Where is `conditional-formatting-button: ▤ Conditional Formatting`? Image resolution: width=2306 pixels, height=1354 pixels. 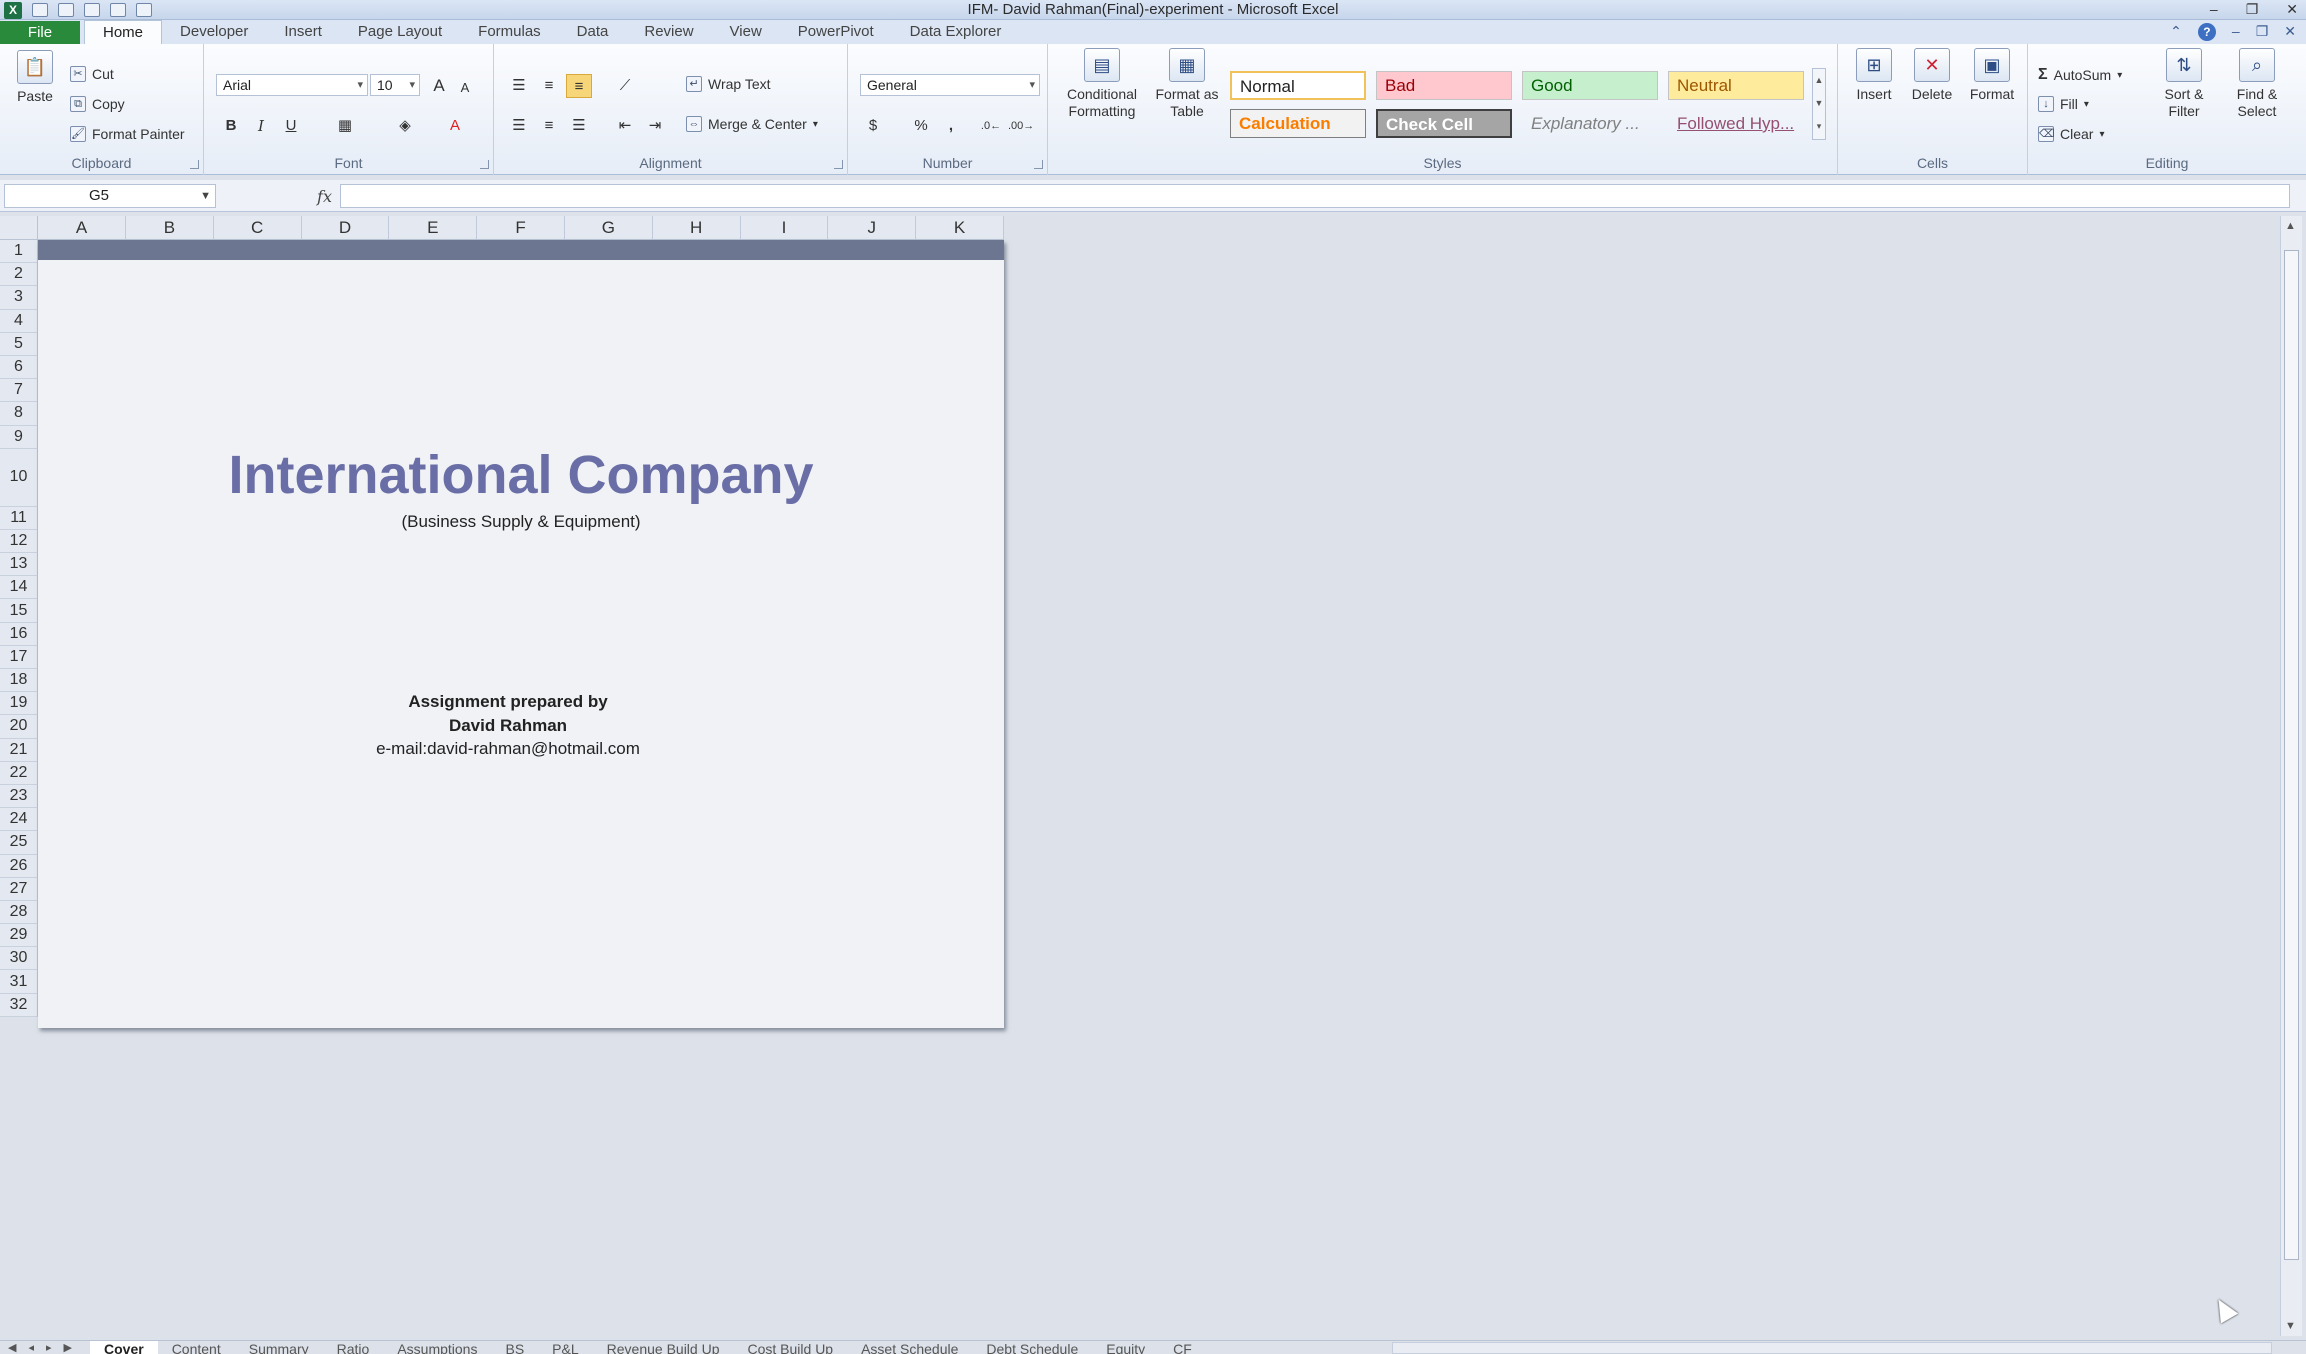 conditional-formatting-button: ▤ Conditional Formatting is located at coordinates (1102, 84).